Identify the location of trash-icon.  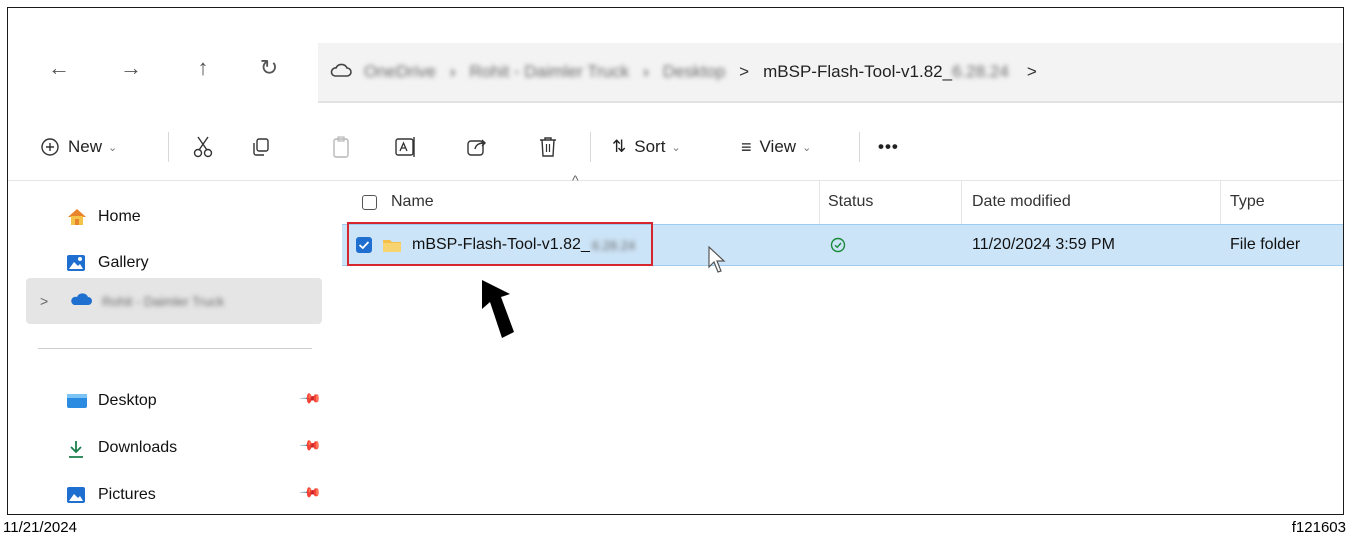
(548, 147).